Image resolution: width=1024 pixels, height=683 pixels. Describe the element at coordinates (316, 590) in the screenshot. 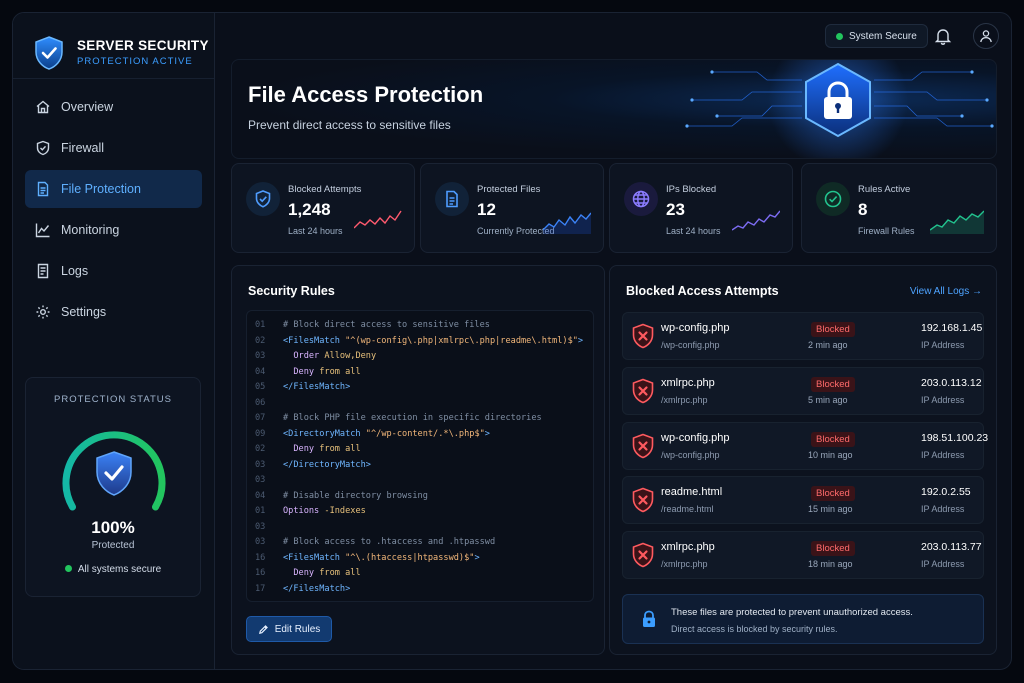

I see `code-content: </FilesMatch>` at that location.